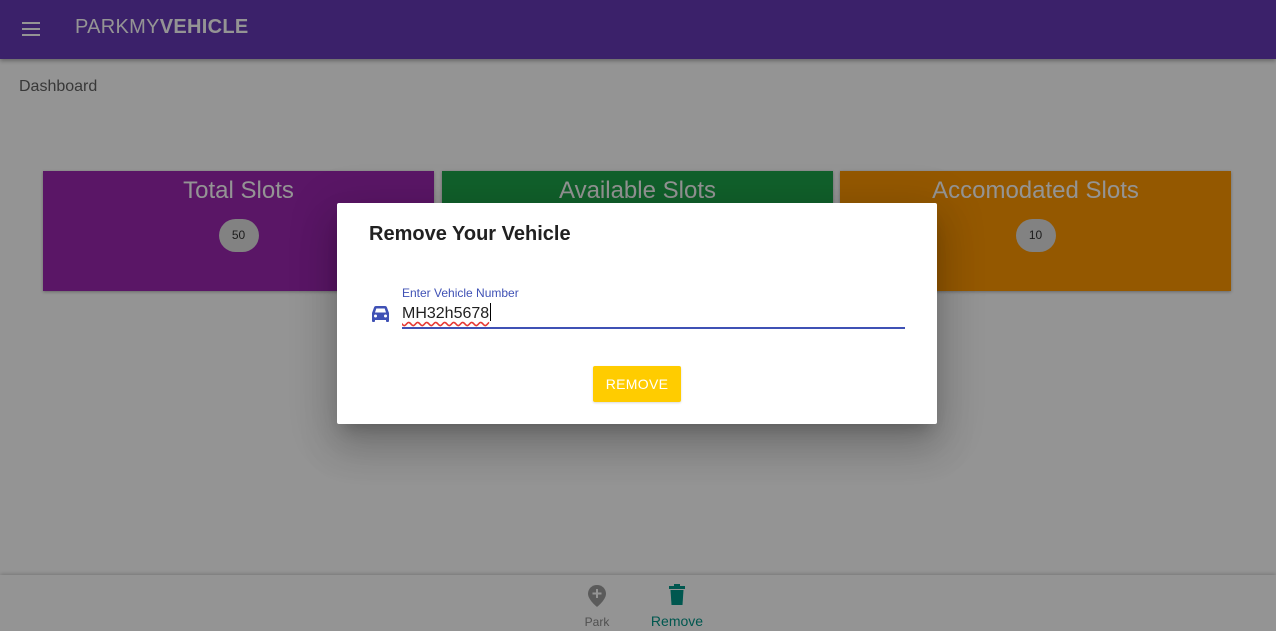  What do you see at coordinates (491, 312) in the screenshot?
I see `text-caret` at bounding box center [491, 312].